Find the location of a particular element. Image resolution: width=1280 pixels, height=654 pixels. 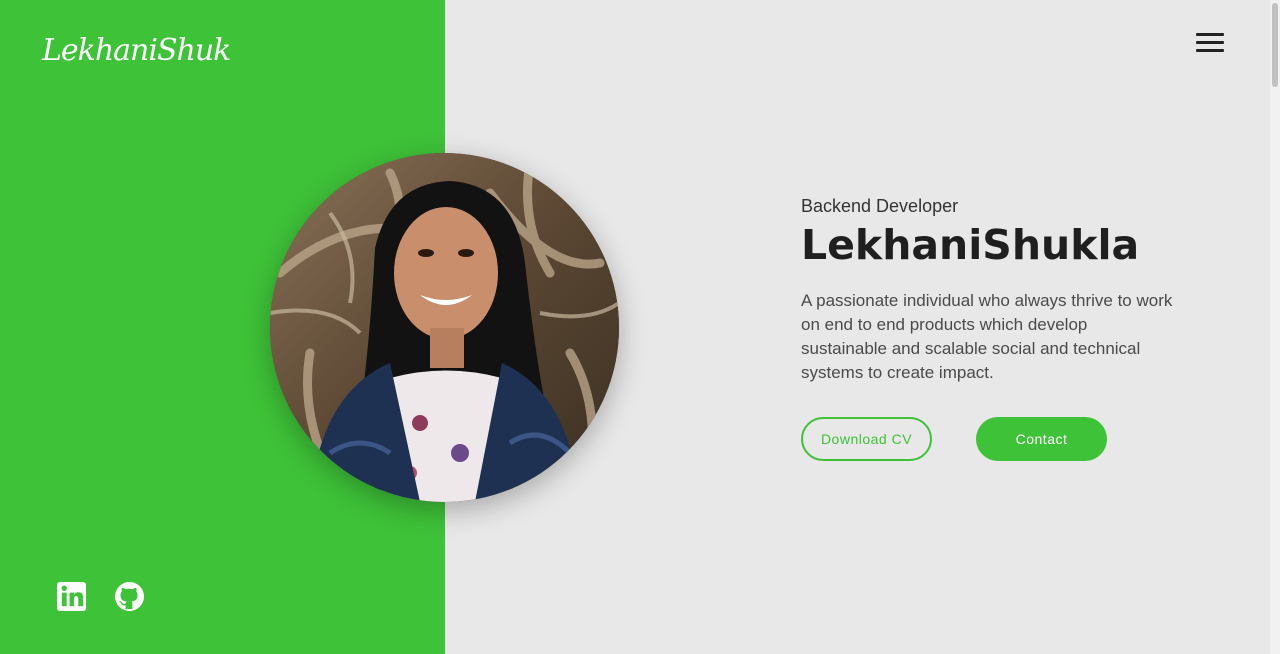

role-subtitle: Backend Developer is located at coordinates (880, 206).